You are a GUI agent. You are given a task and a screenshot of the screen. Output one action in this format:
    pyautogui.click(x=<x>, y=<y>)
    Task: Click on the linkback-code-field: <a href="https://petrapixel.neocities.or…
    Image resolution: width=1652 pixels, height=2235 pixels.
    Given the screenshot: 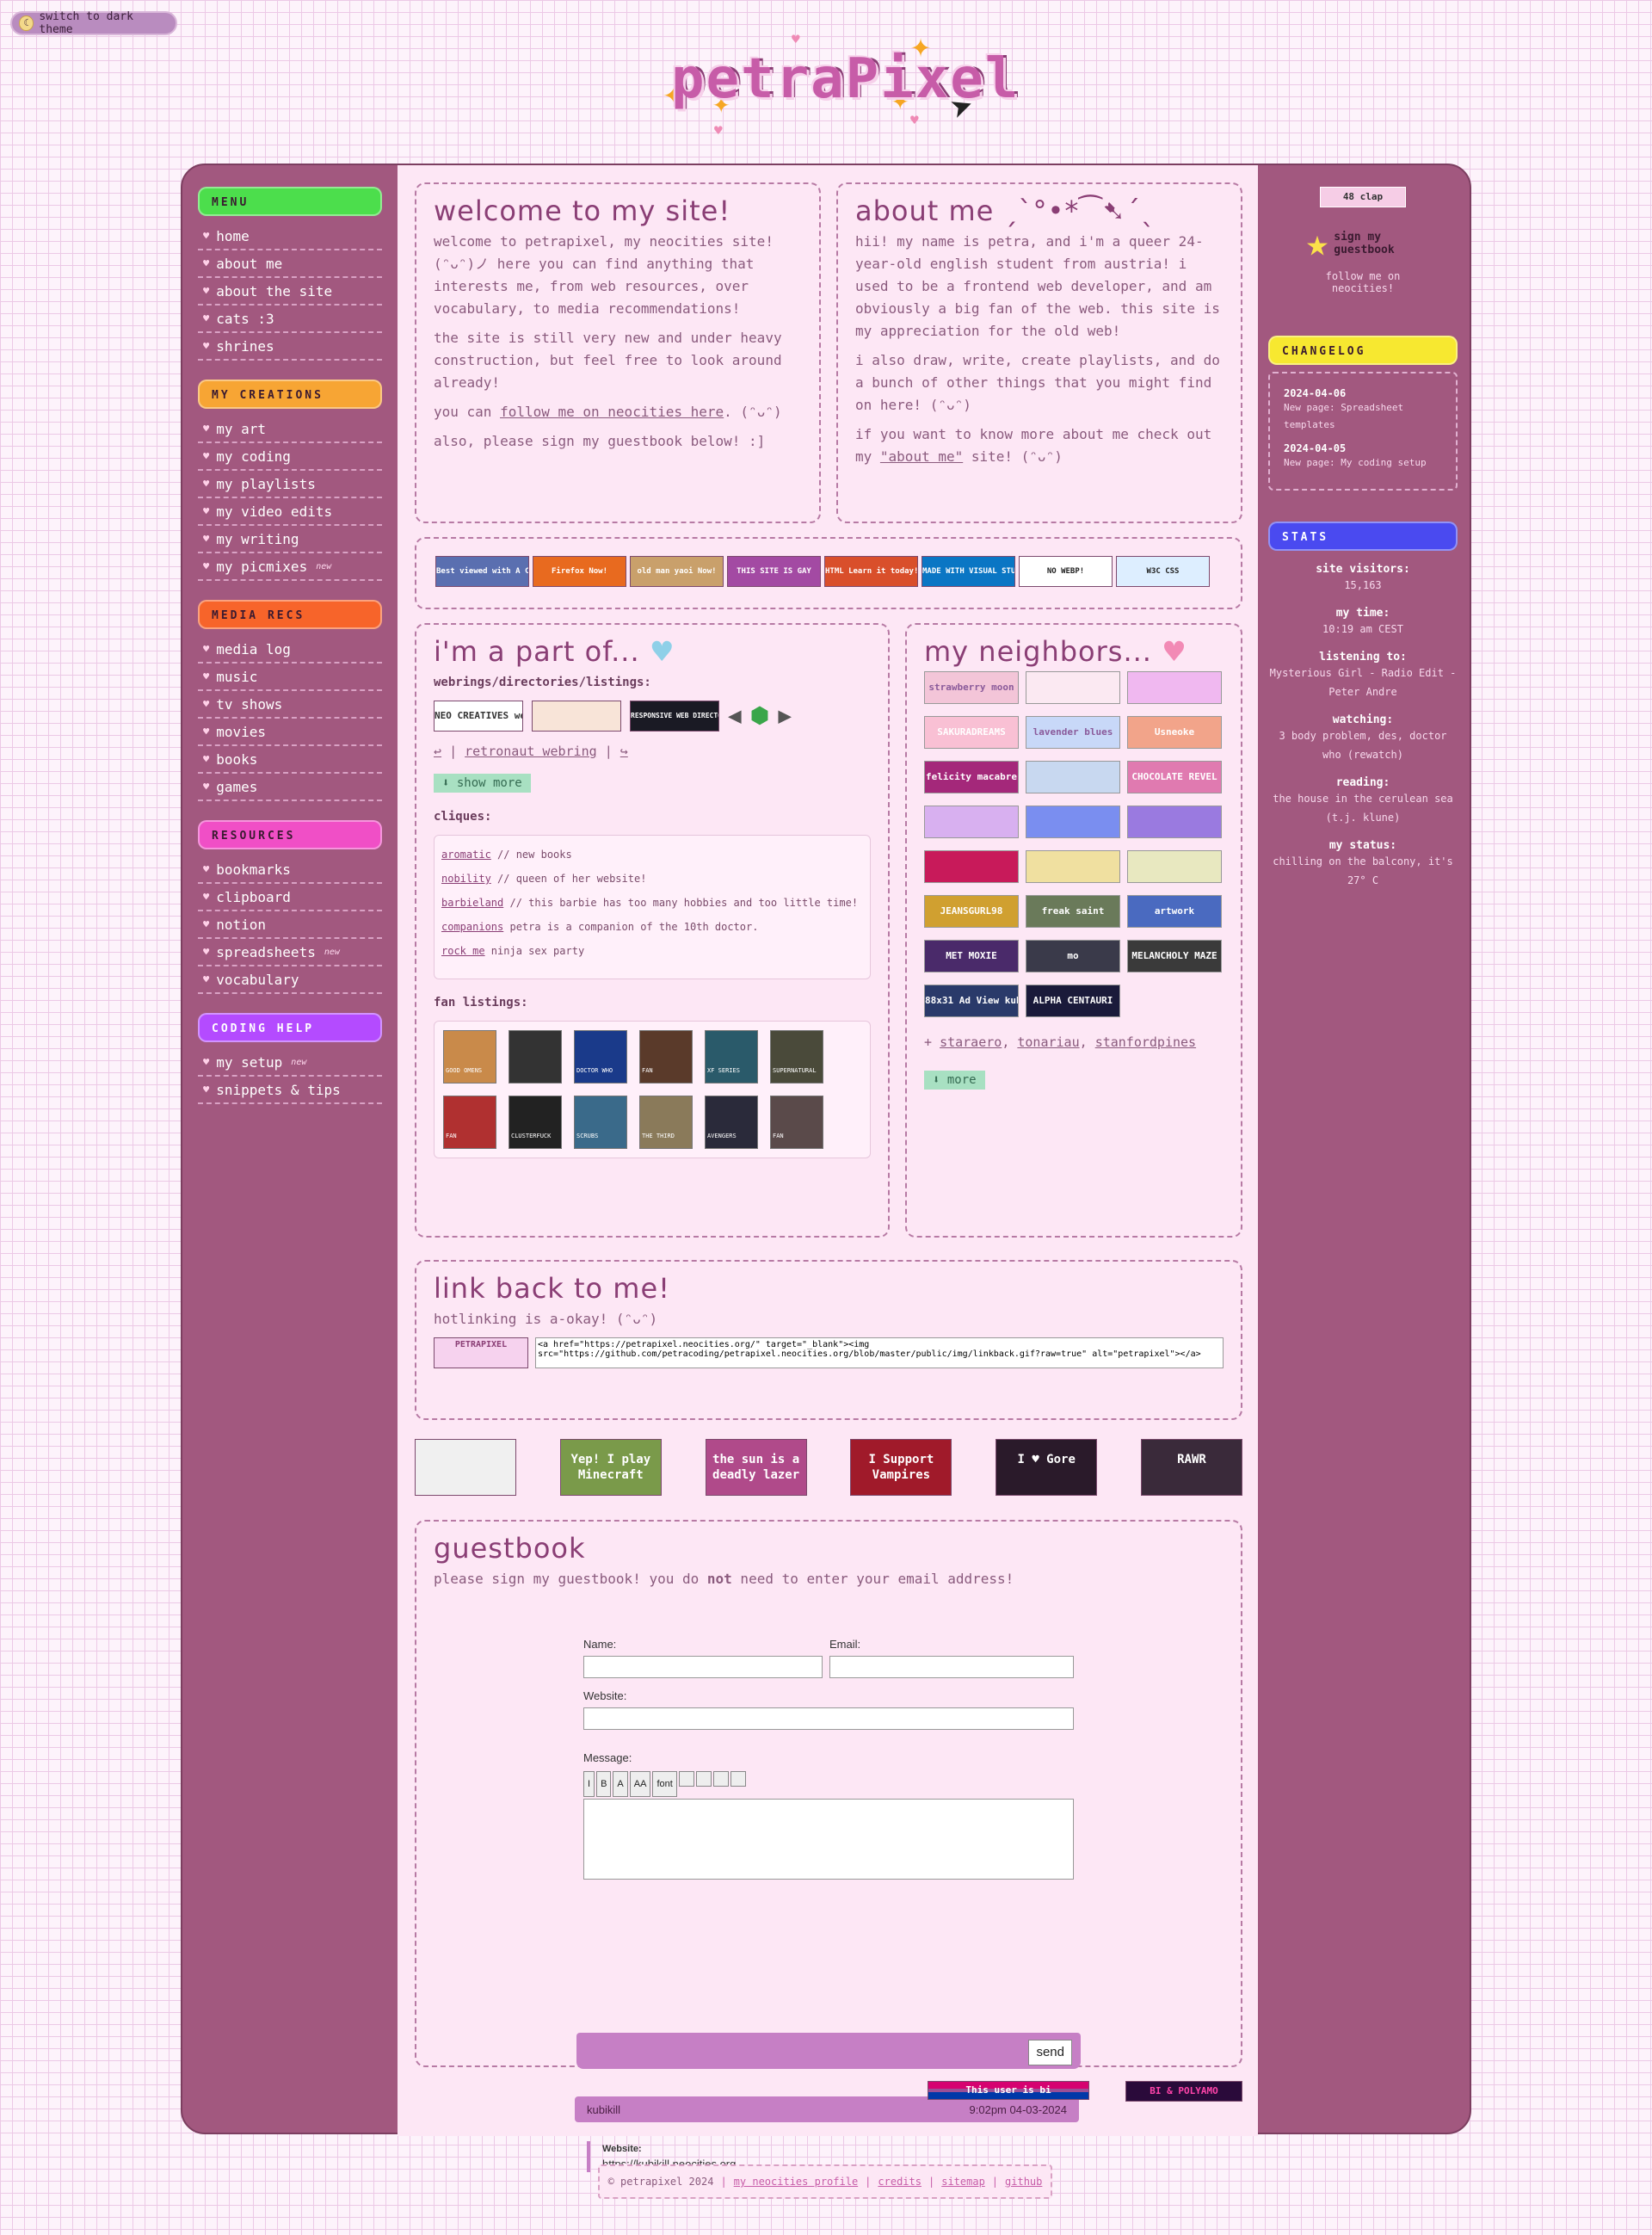 What is the action you would take?
    pyautogui.click(x=879, y=1352)
    